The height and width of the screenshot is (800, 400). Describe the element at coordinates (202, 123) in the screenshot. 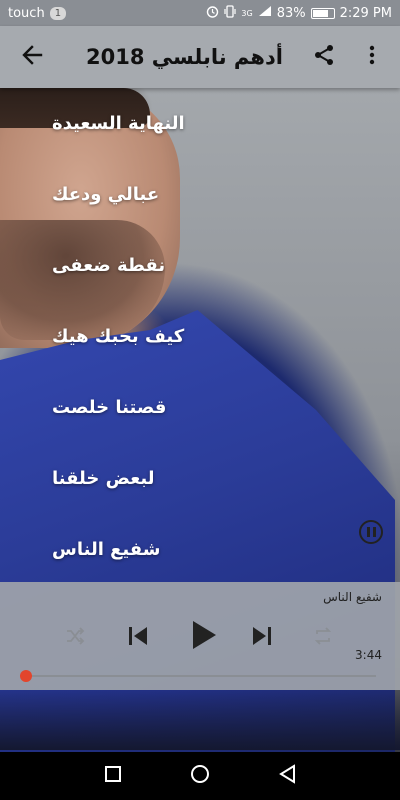

I see `list-item: النهاية السعيدة` at that location.